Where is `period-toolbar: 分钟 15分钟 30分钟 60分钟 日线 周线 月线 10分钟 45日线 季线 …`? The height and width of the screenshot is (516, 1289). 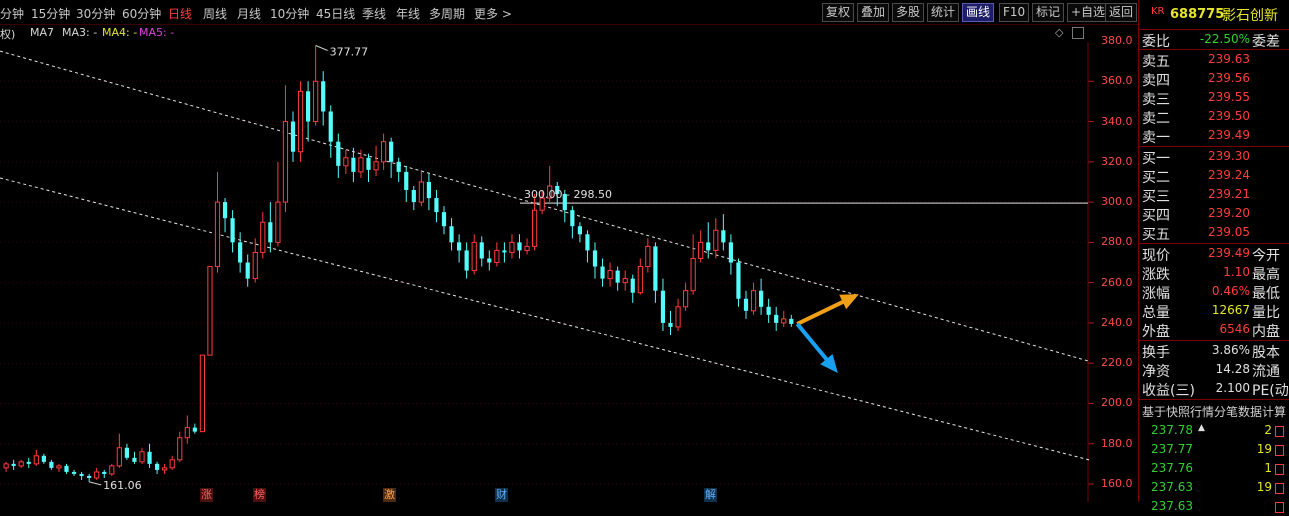 period-toolbar: 分钟 15分钟 30分钟 60分钟 日线 周线 月线 10分钟 45日线 季线 … is located at coordinates (644, 12).